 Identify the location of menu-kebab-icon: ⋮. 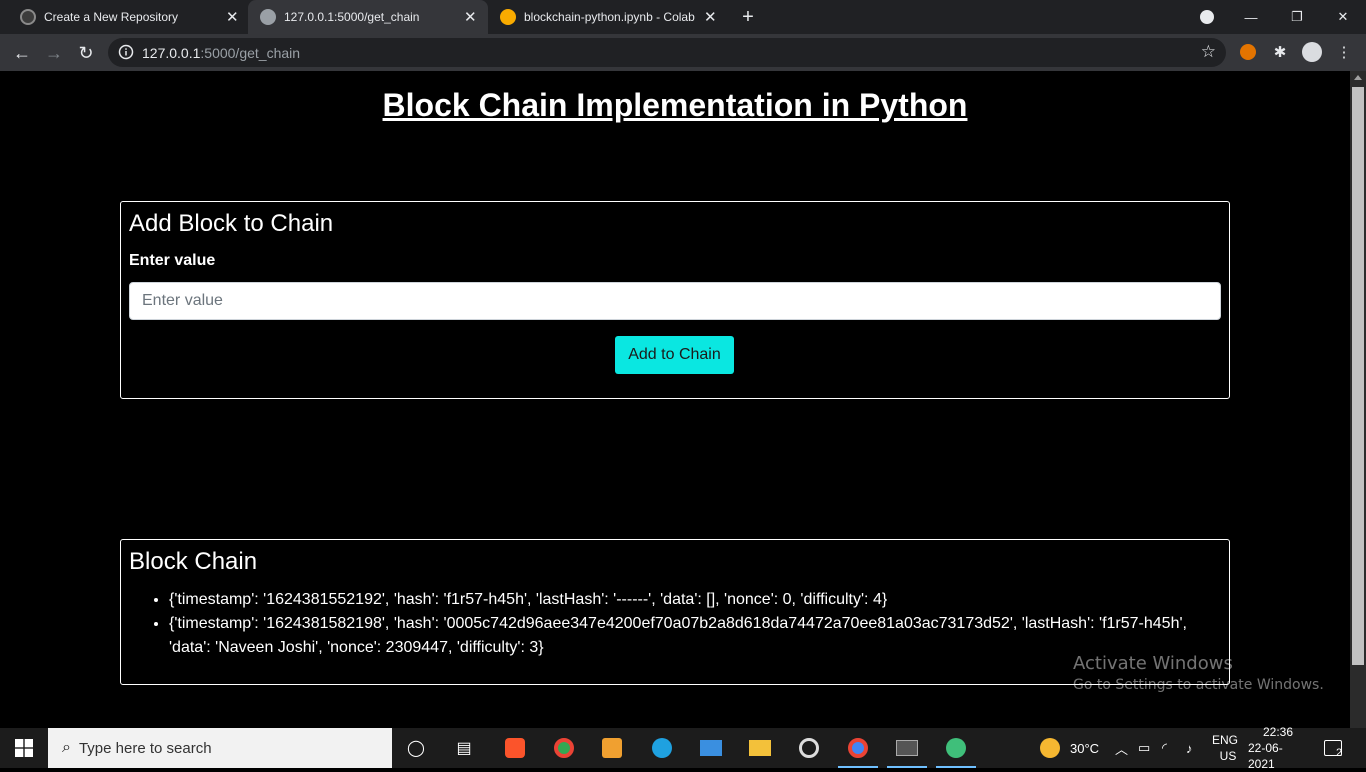
(1344, 52).